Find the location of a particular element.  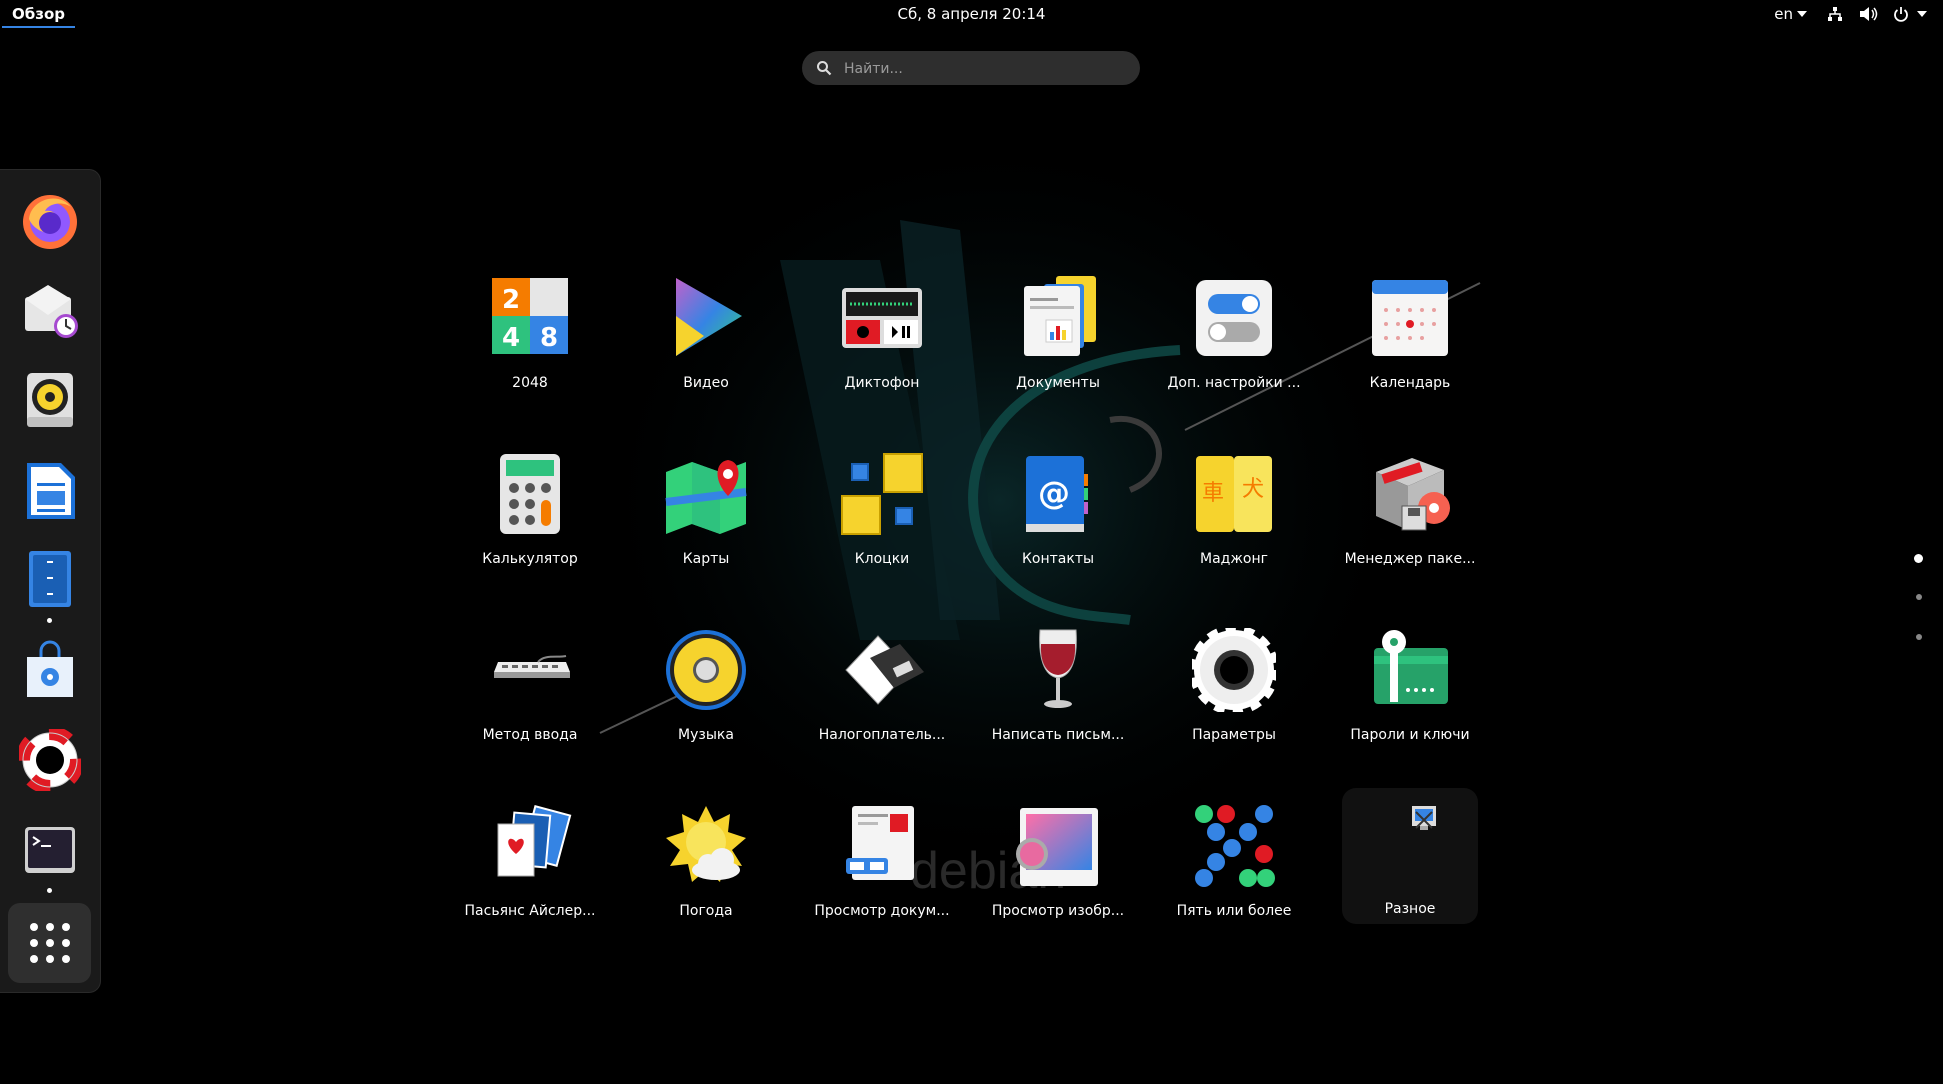

svg-text: 4 is located at coordinates (511, 338).